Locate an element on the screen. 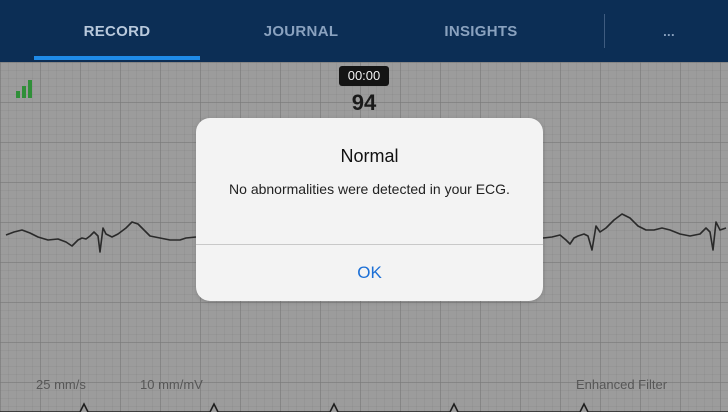 The width and height of the screenshot is (728, 412). paper-speed-label: 25 mm/s is located at coordinates (61, 384).